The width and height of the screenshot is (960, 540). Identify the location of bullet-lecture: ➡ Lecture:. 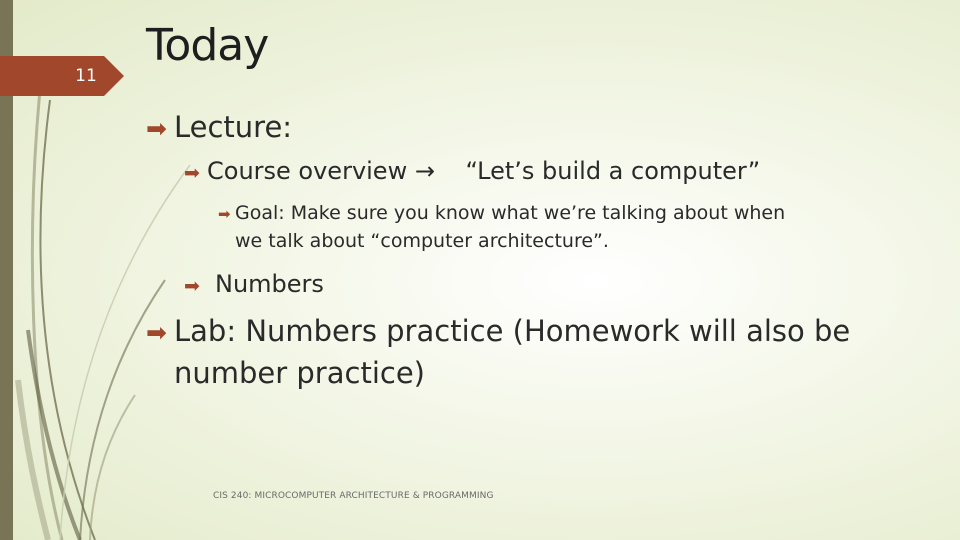
(219, 128).